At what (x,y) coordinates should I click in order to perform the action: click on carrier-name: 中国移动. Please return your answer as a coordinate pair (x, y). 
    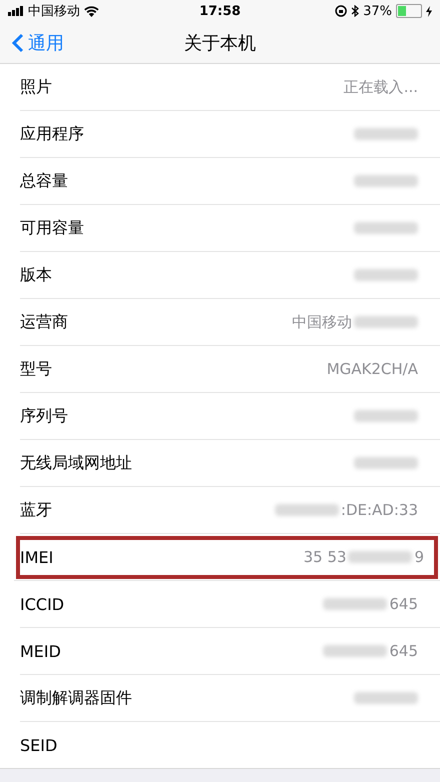
    Looking at the image, I should click on (54, 11).